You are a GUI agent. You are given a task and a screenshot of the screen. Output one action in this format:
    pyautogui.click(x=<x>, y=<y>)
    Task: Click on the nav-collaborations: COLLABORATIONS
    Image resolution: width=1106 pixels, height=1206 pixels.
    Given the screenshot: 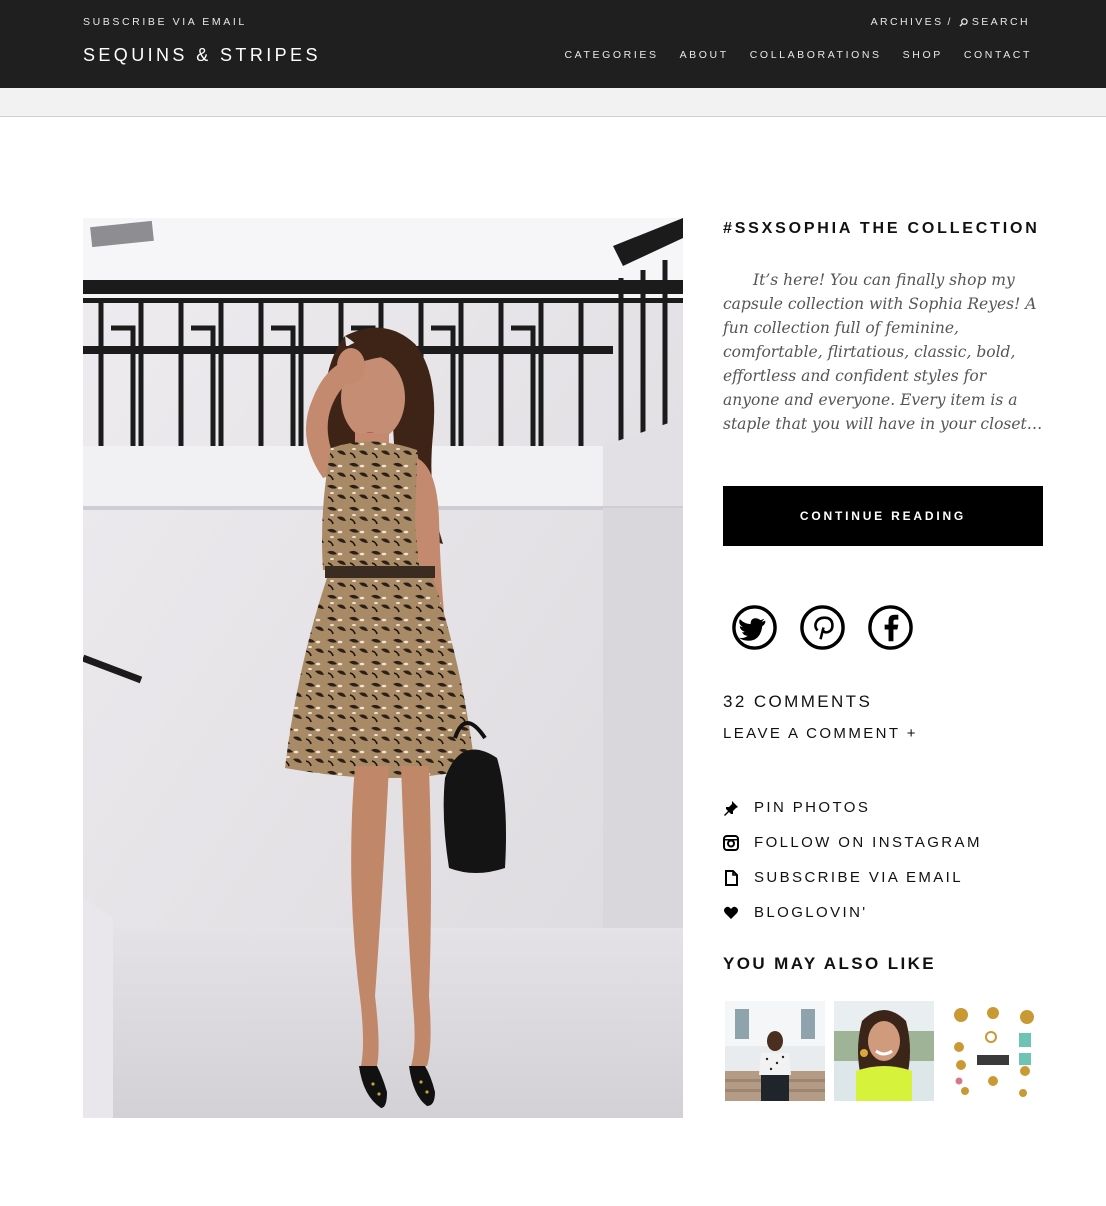 What is the action you would take?
    pyautogui.click(x=816, y=55)
    